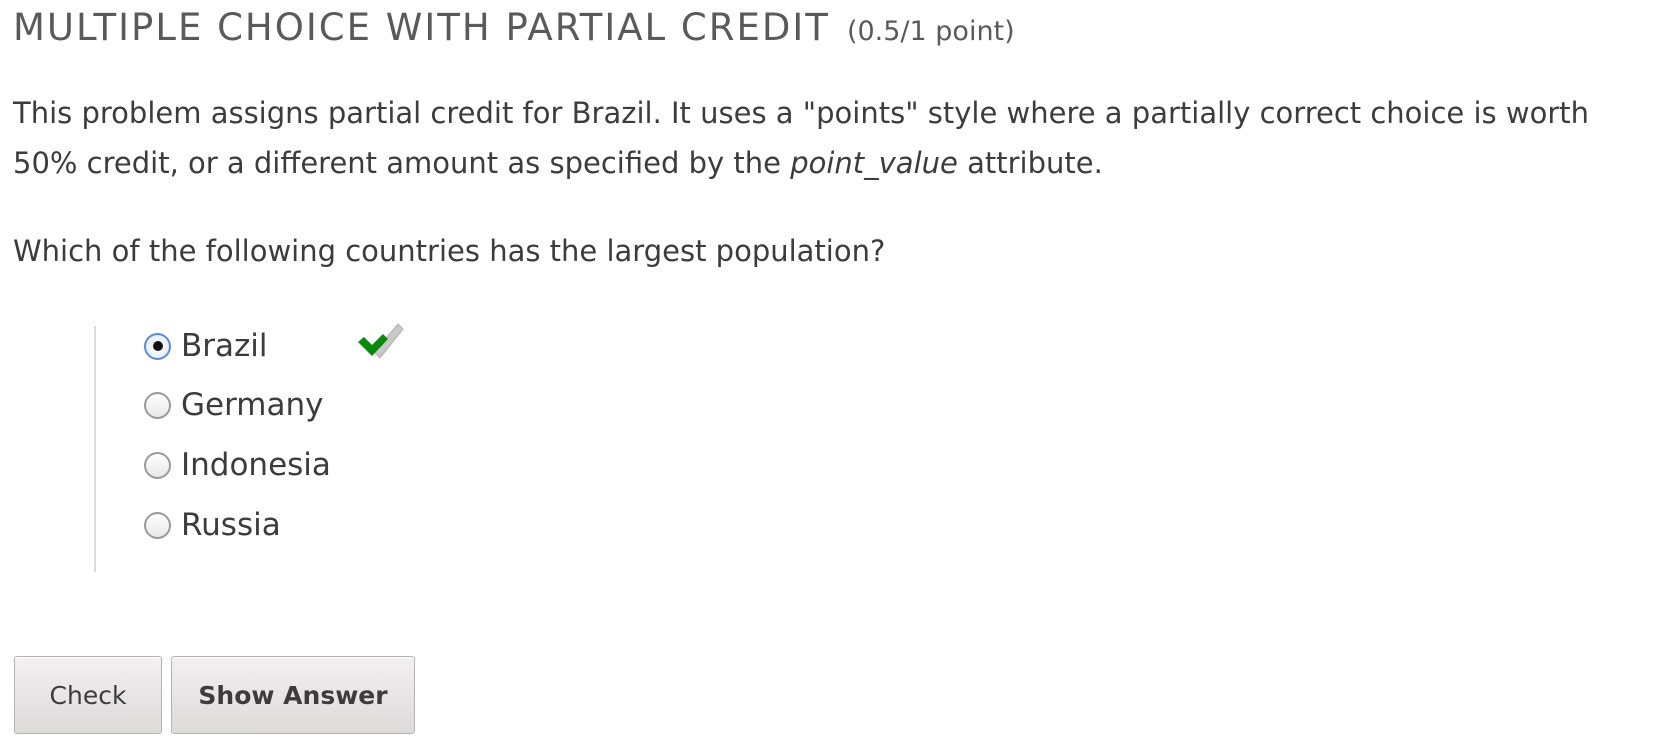 This screenshot has width=1672, height=748. I want to click on choice-germany: Germany, so click(233, 405).